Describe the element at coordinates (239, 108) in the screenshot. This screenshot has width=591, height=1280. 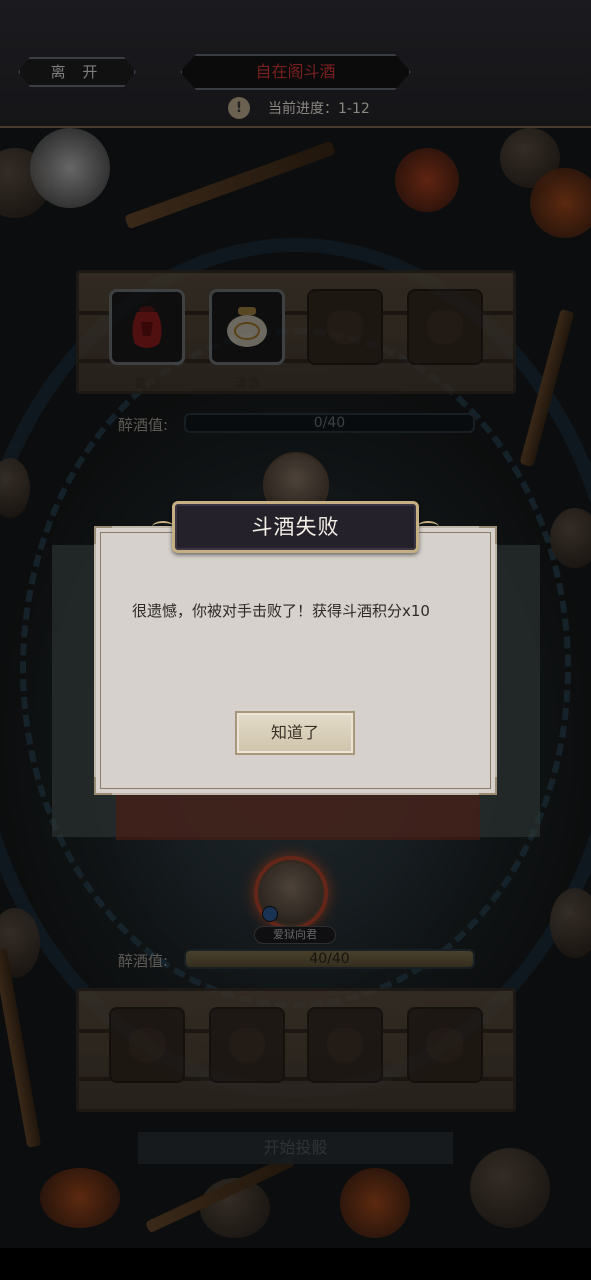
I see `info-icon: !` at that location.